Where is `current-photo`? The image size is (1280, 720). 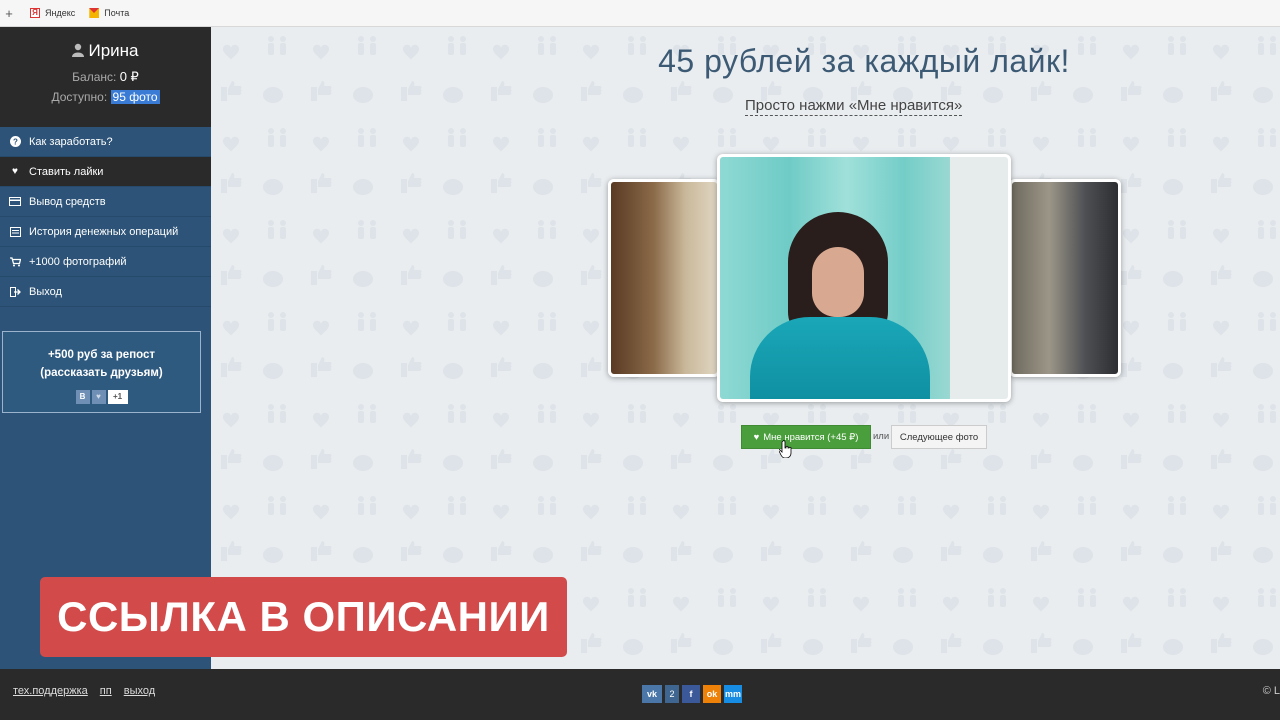
current-photo is located at coordinates (864, 278).